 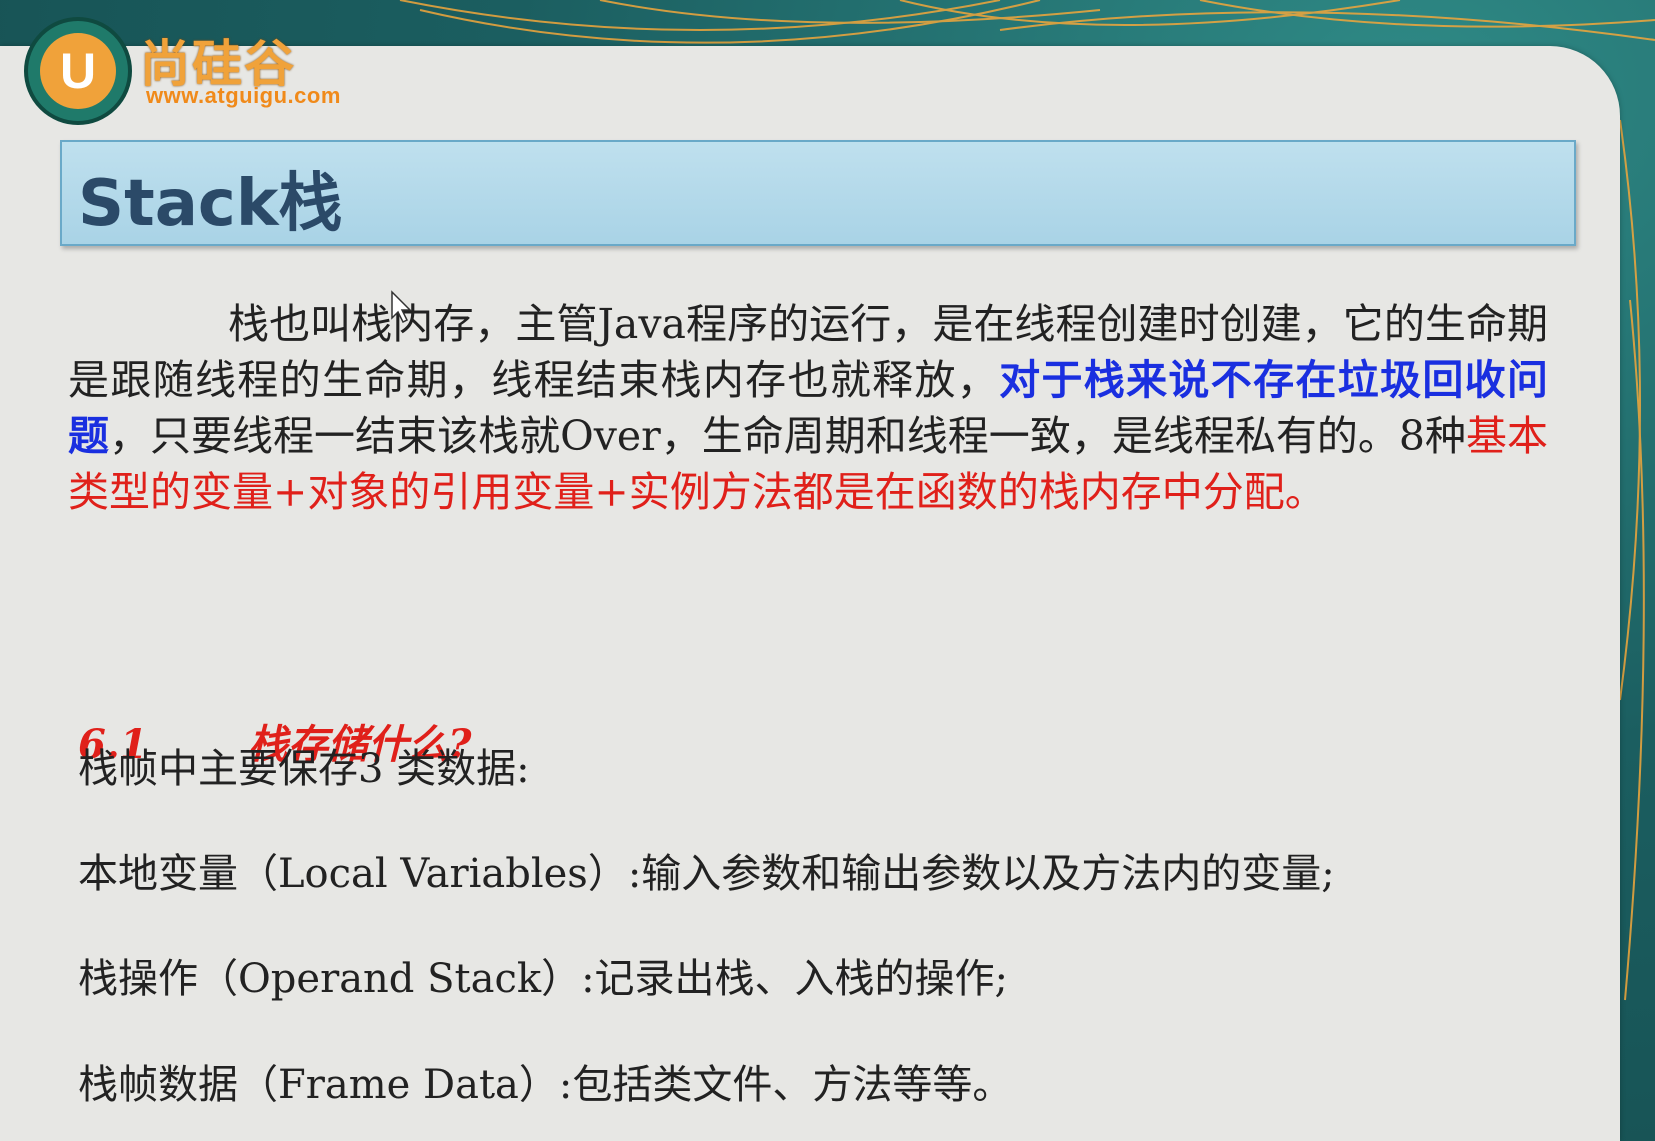 I want to click on local-variables-line: 本地变量（Local Variables）:输入参数和输出参数以及方法内的变量;, so click(x=706, y=874).